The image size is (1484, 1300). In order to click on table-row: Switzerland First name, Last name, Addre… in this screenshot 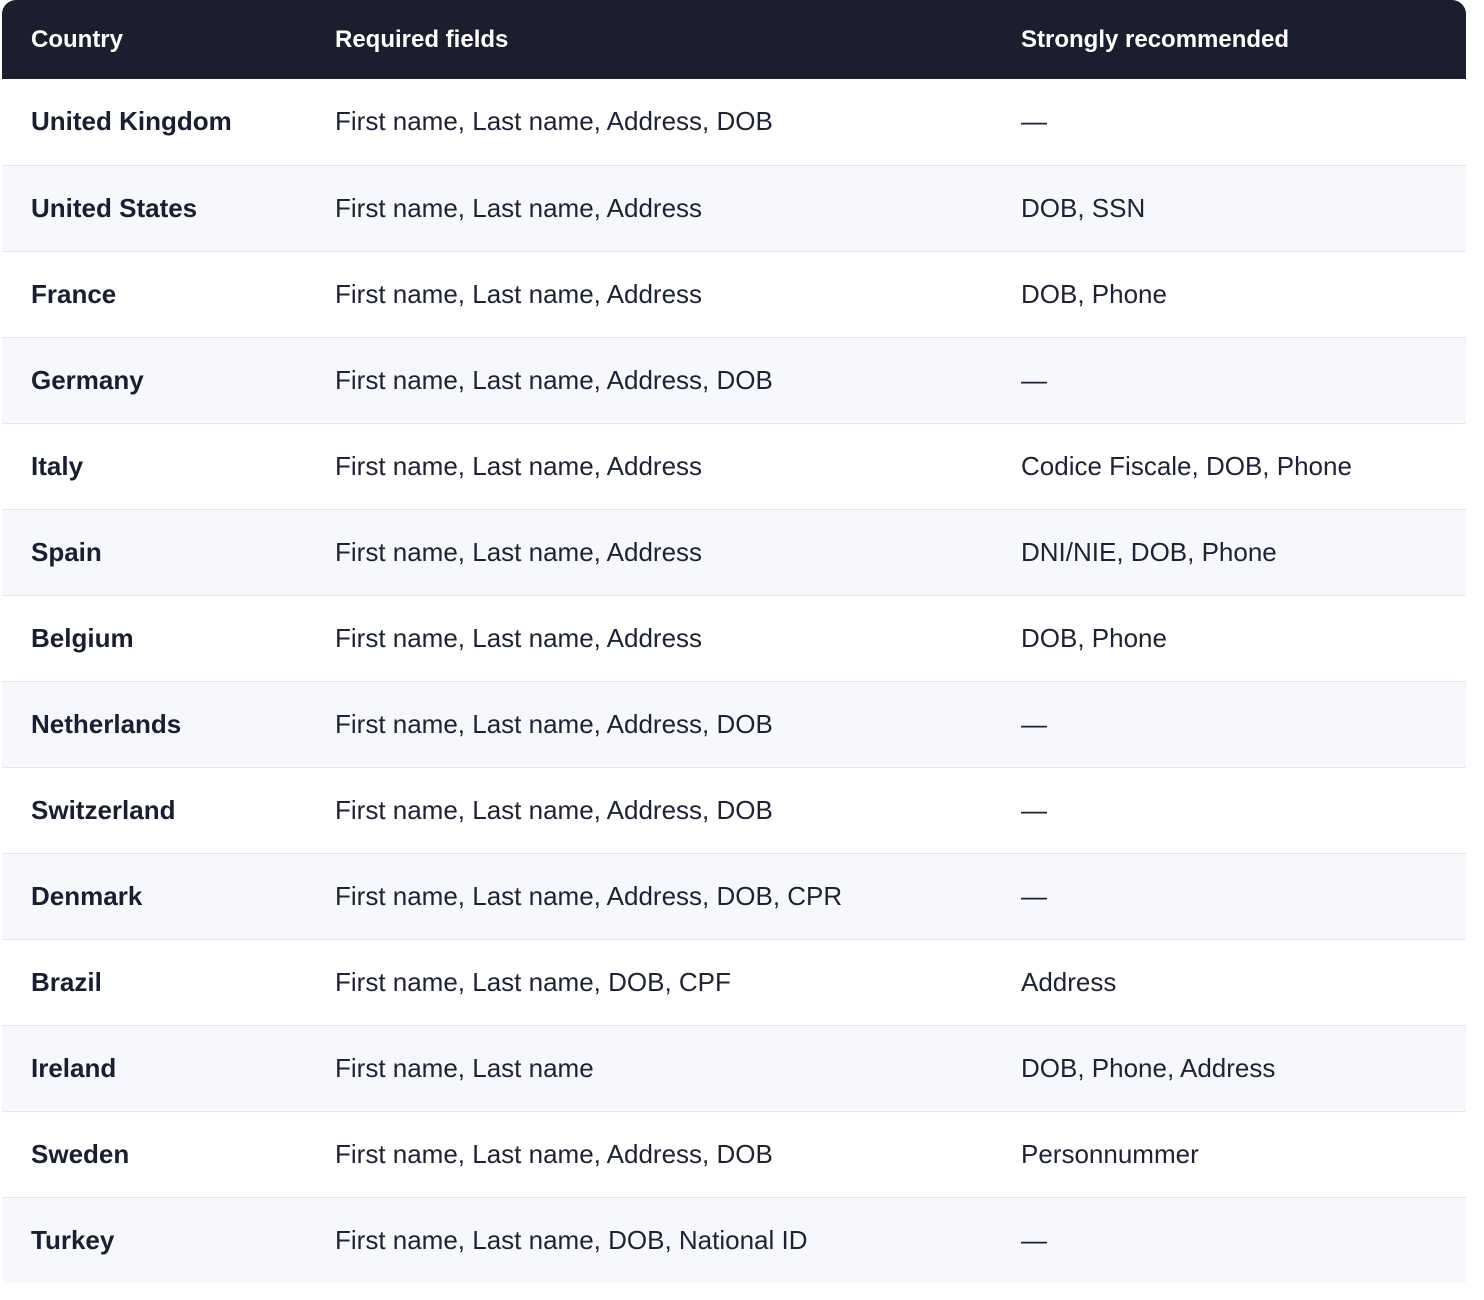, I will do `click(734, 810)`.